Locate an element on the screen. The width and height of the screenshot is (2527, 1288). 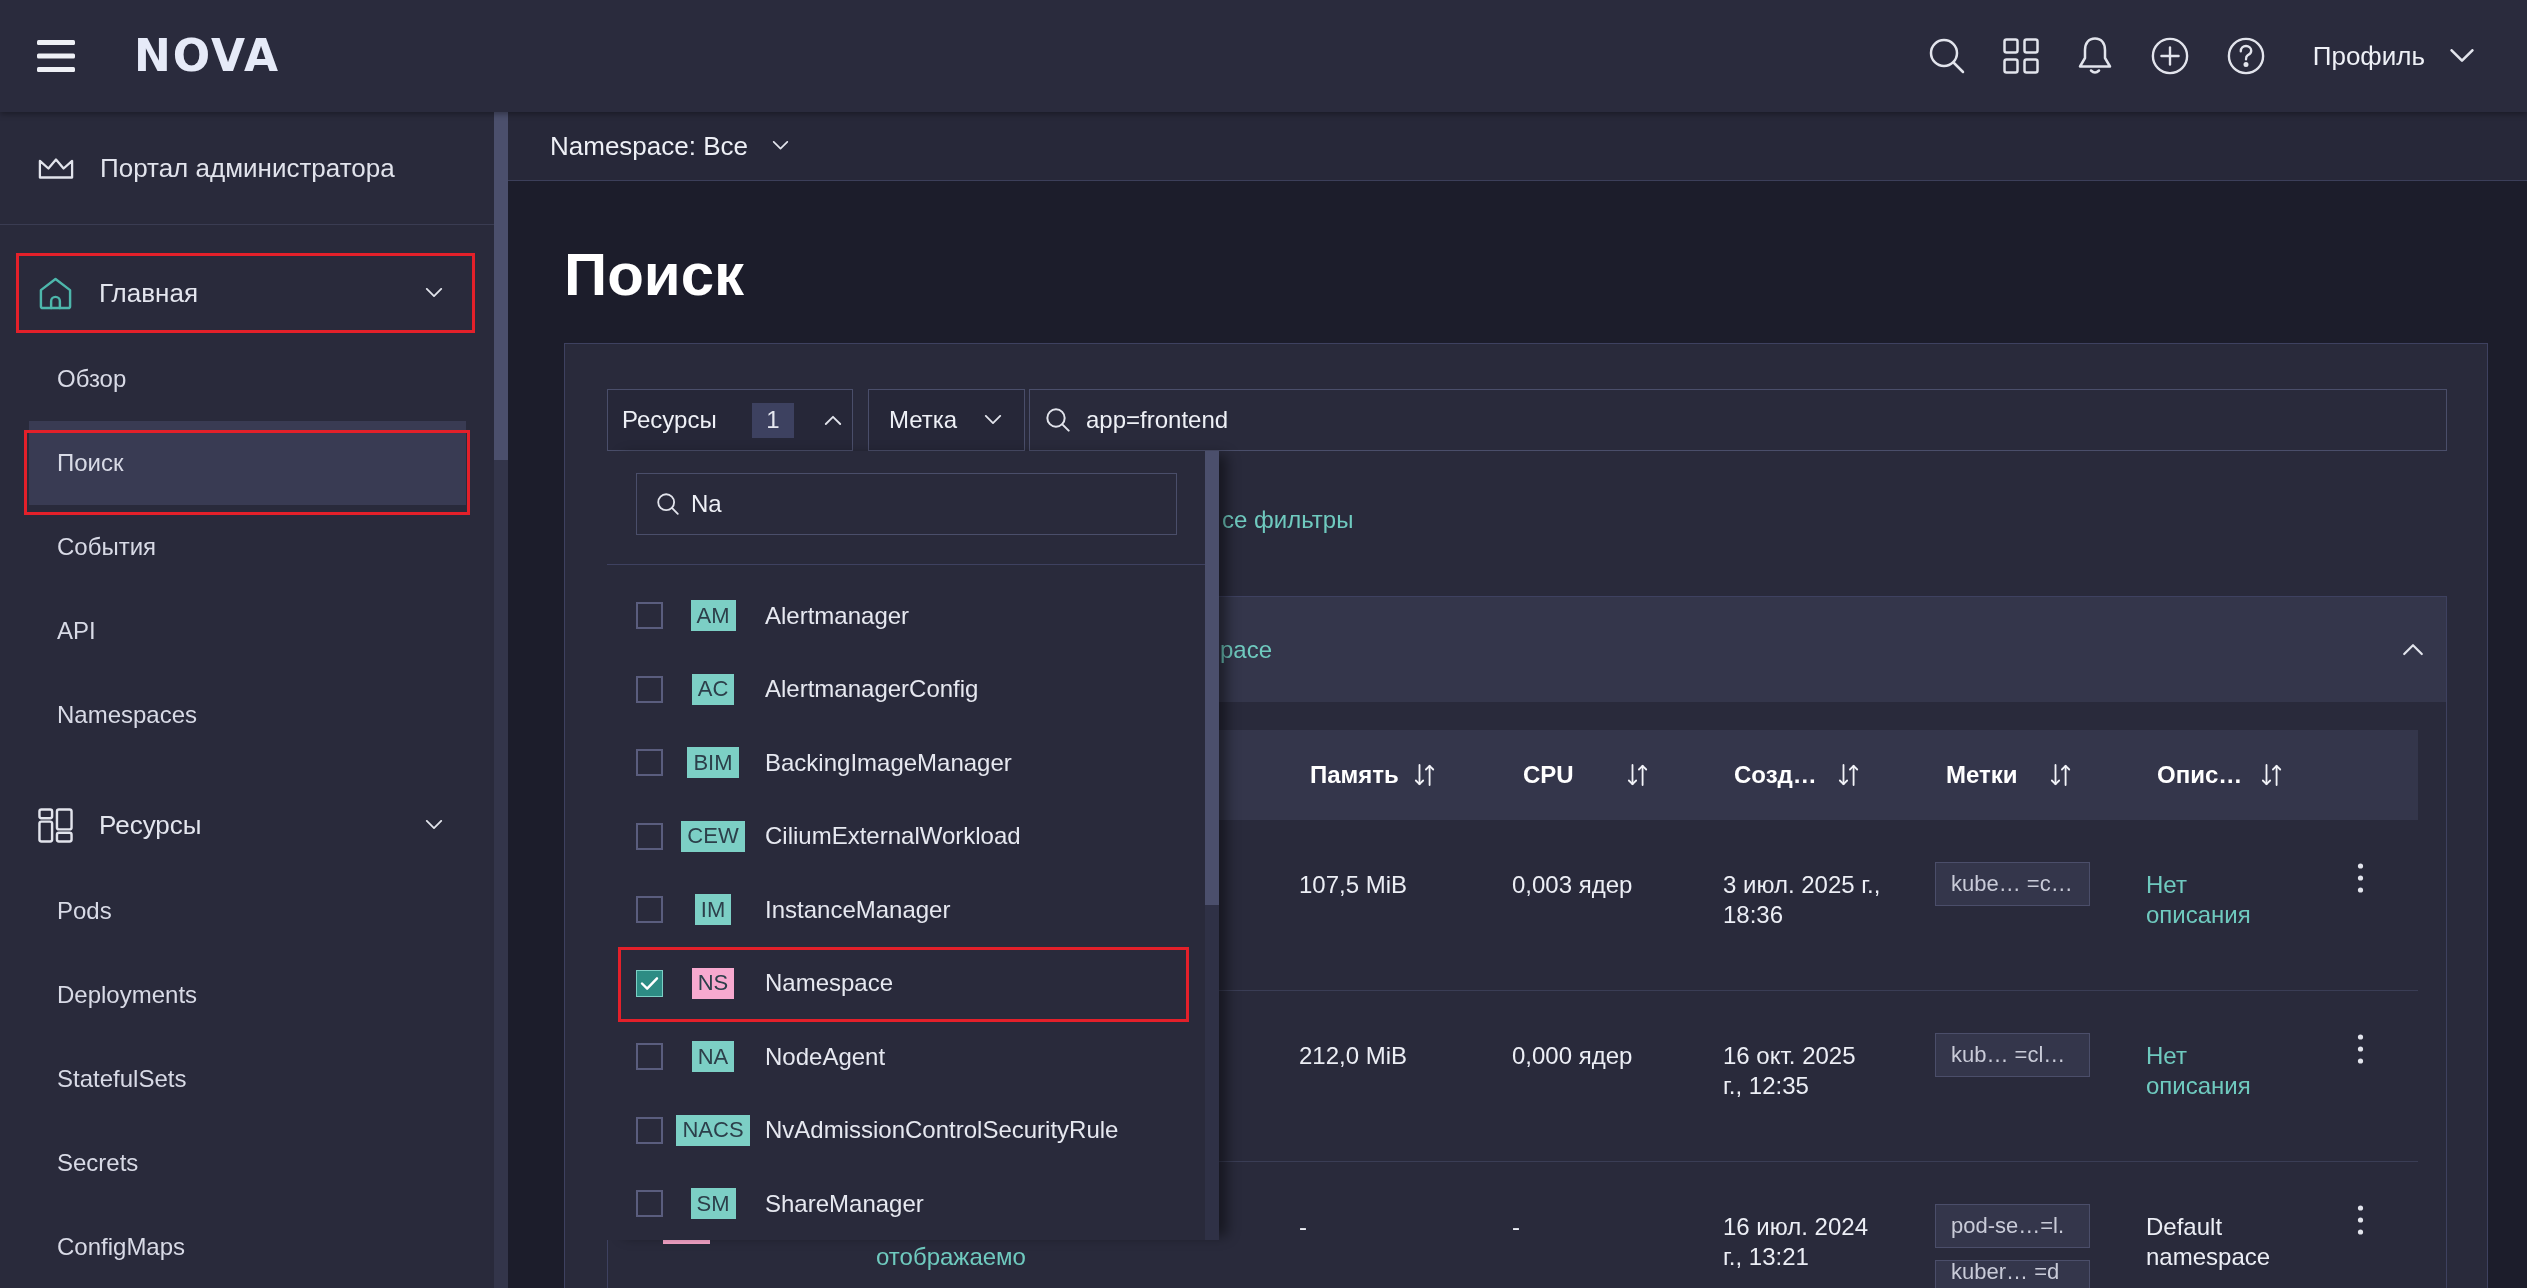
add-icon is located at coordinates (2169, 56).